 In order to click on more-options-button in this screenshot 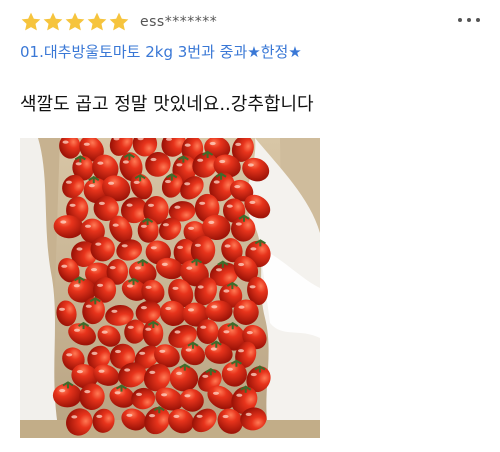, I will do `click(469, 20)`.